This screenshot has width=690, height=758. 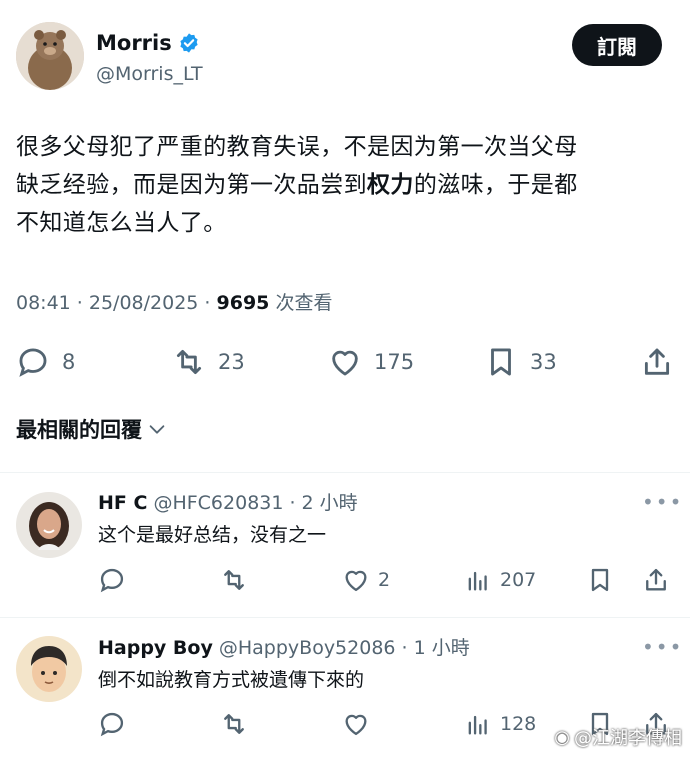 What do you see at coordinates (208, 362) in the screenshot?
I see `repost-button: 23` at bounding box center [208, 362].